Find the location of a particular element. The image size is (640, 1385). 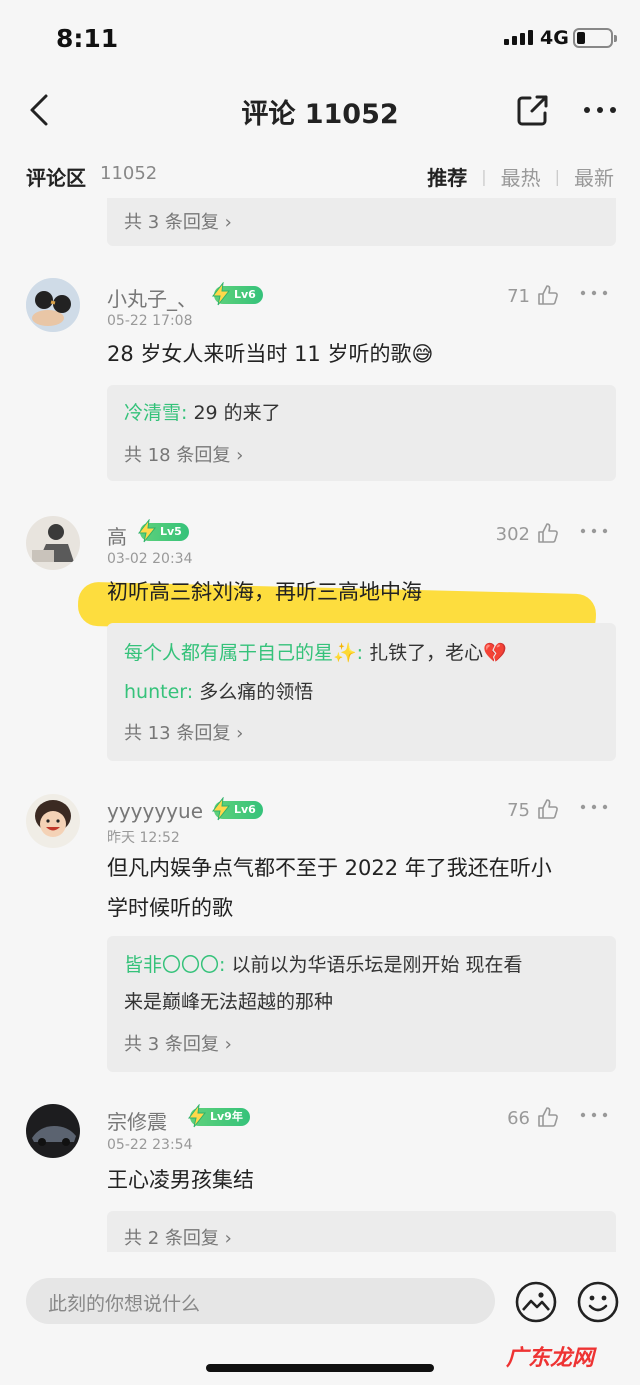

reply-line: 冷清雪: 29 的来了 is located at coordinates (202, 411).